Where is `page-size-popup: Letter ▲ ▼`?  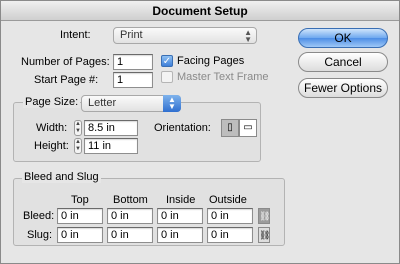 page-size-popup: Letter ▲ ▼ is located at coordinates (131, 103).